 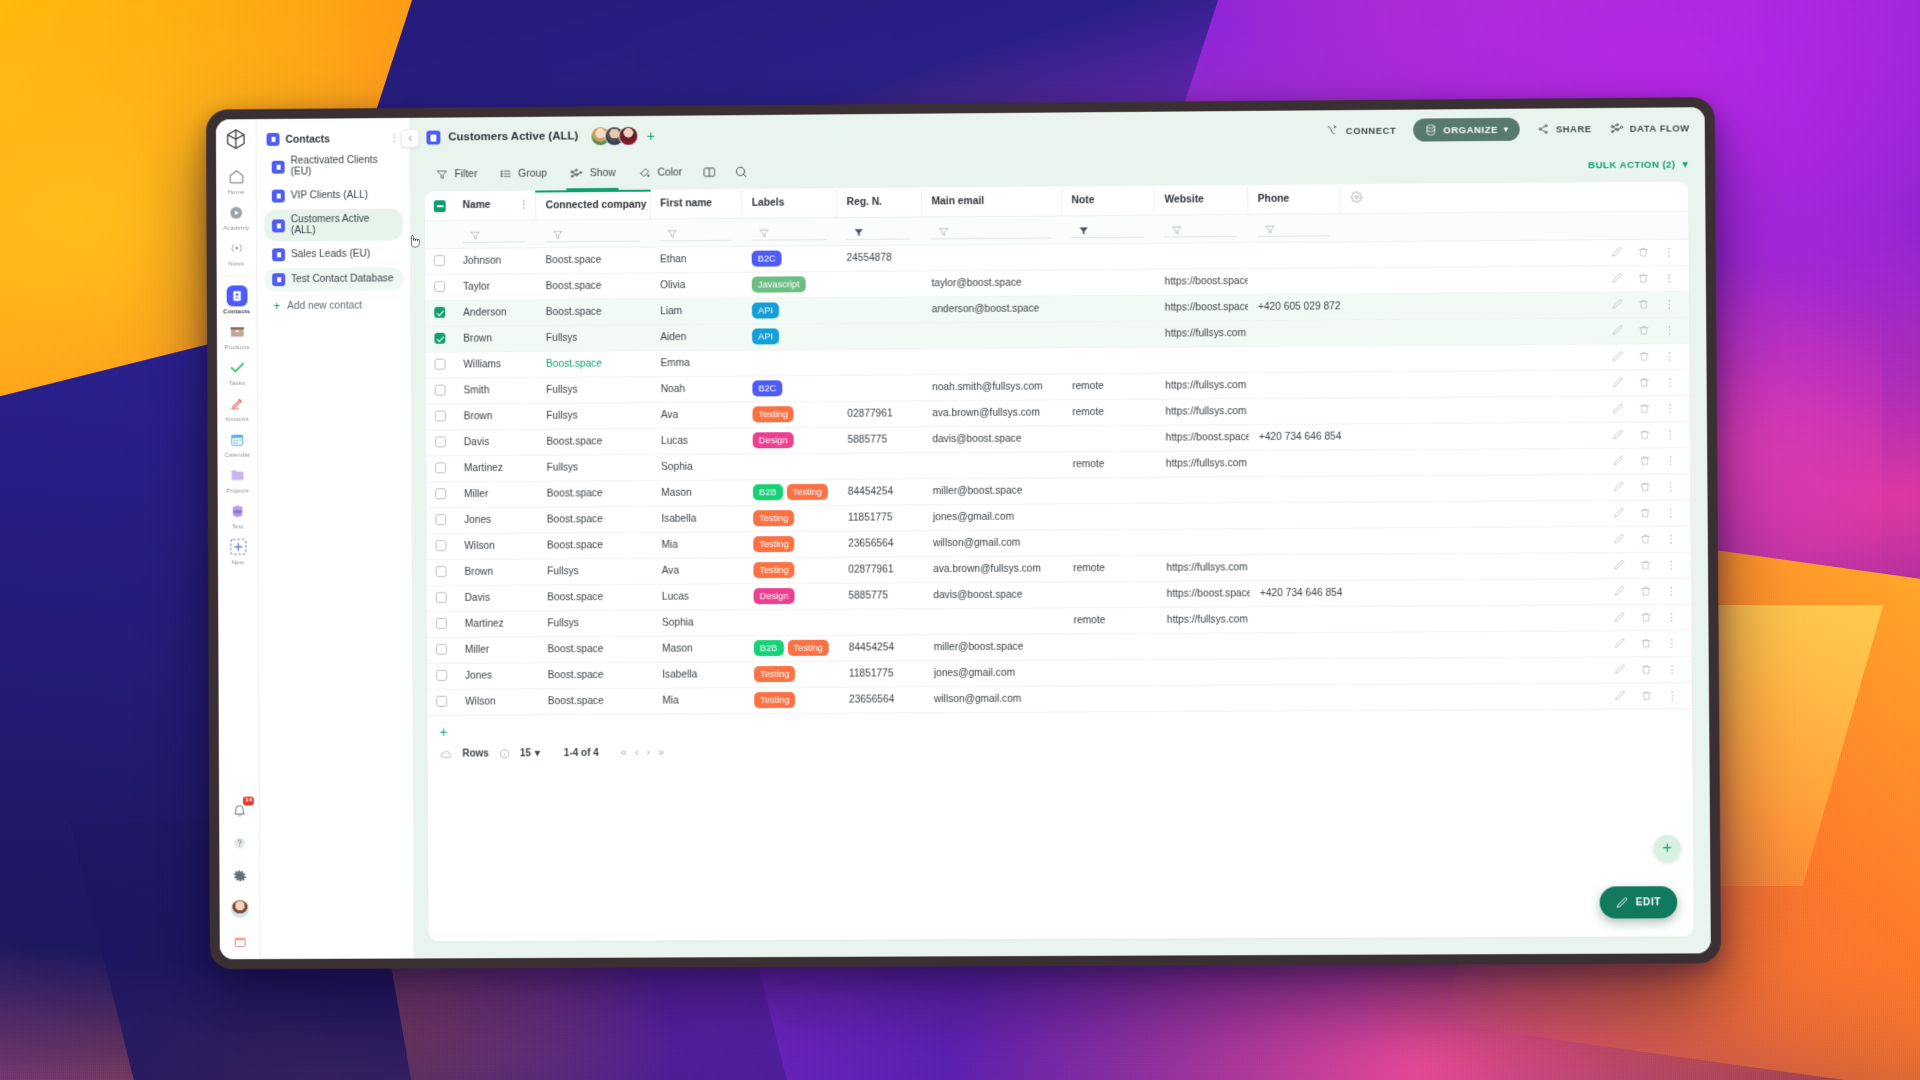 What do you see at coordinates (238, 515) in the screenshot?
I see `rail-item-test: Test` at bounding box center [238, 515].